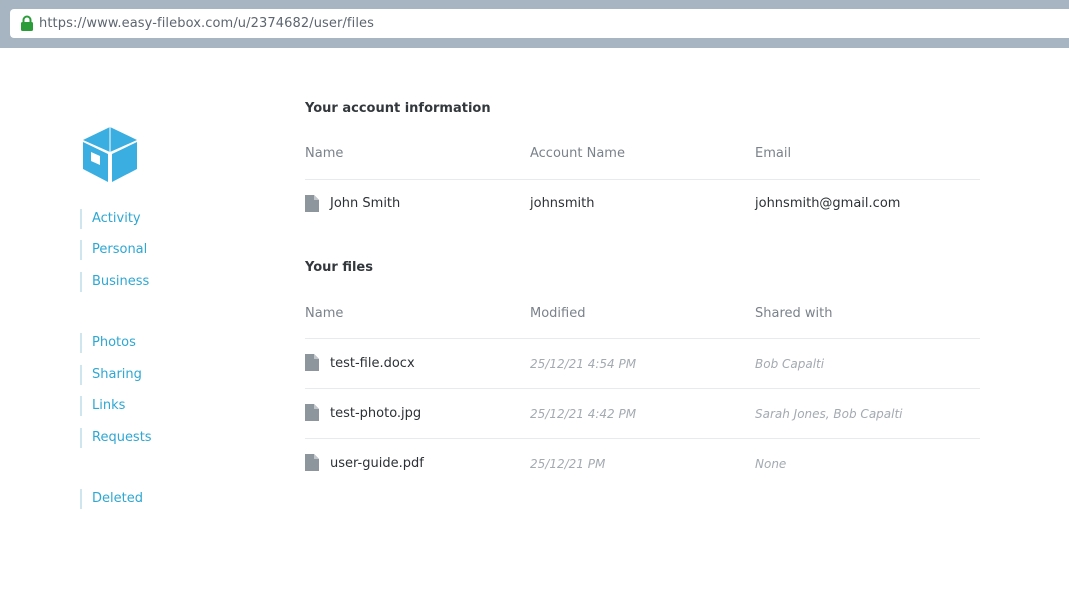  Describe the element at coordinates (114, 282) in the screenshot. I see `sidebar-item-business: Business` at that location.